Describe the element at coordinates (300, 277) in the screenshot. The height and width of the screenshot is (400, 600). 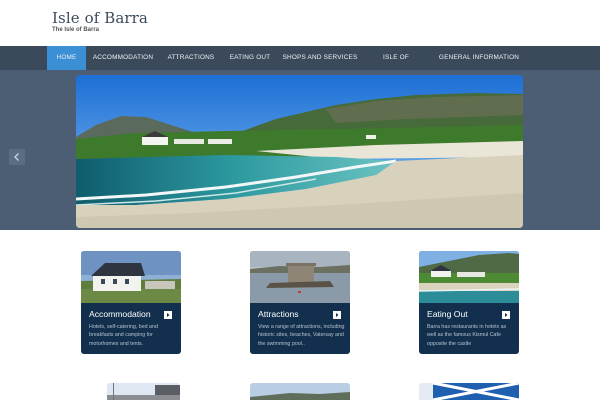
I see `attractions-photo` at that location.